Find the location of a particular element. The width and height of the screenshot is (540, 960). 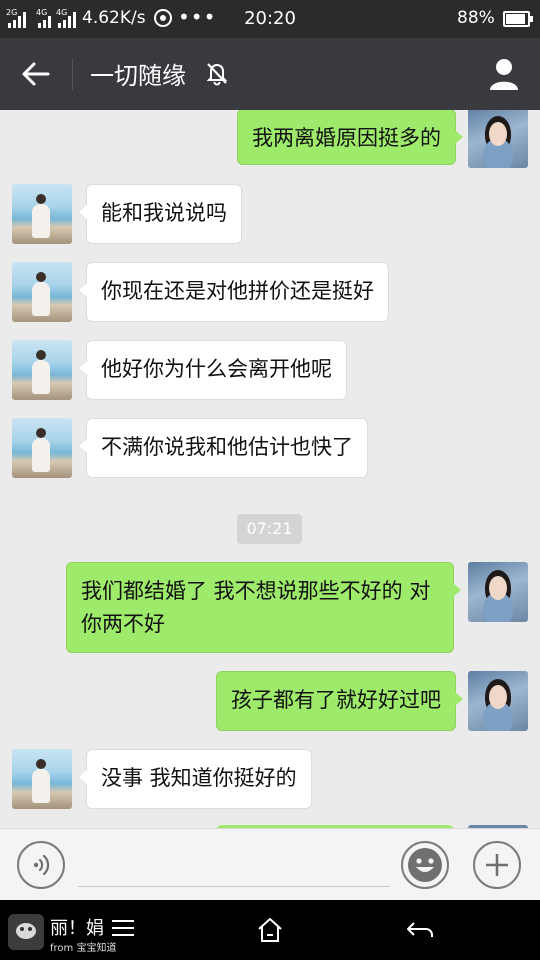

chat-info-button is located at coordinates (504, 74).